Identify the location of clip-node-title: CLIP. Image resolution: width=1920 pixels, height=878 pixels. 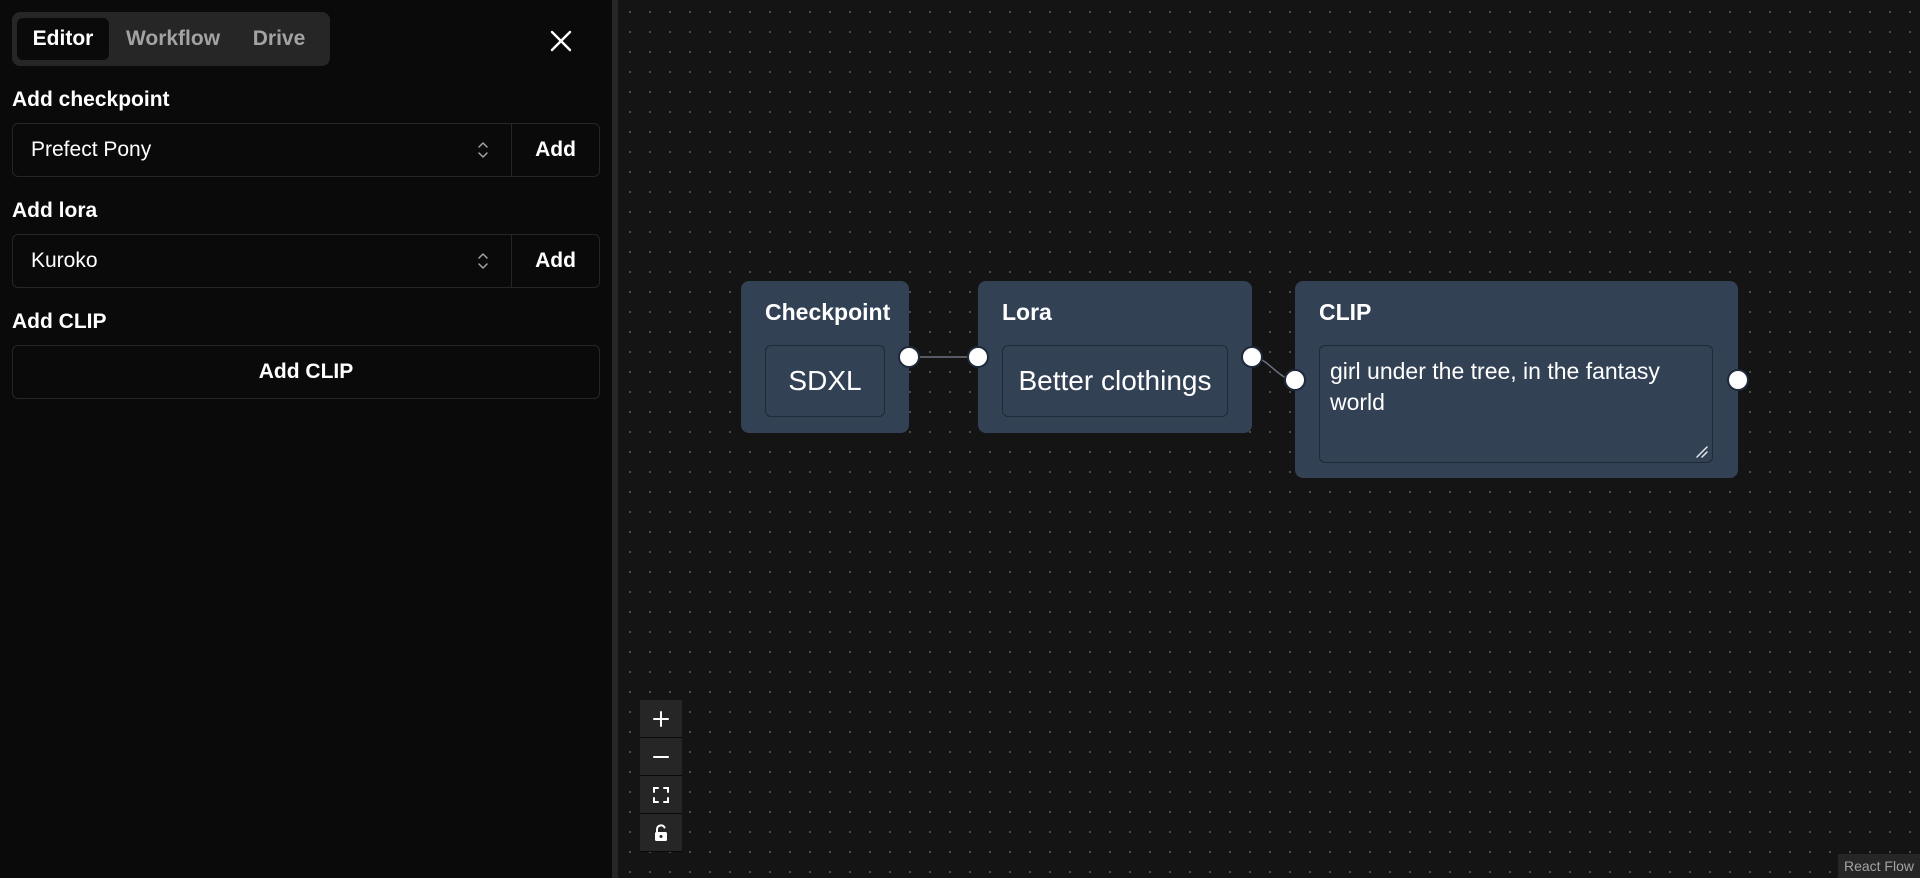
(1345, 312).